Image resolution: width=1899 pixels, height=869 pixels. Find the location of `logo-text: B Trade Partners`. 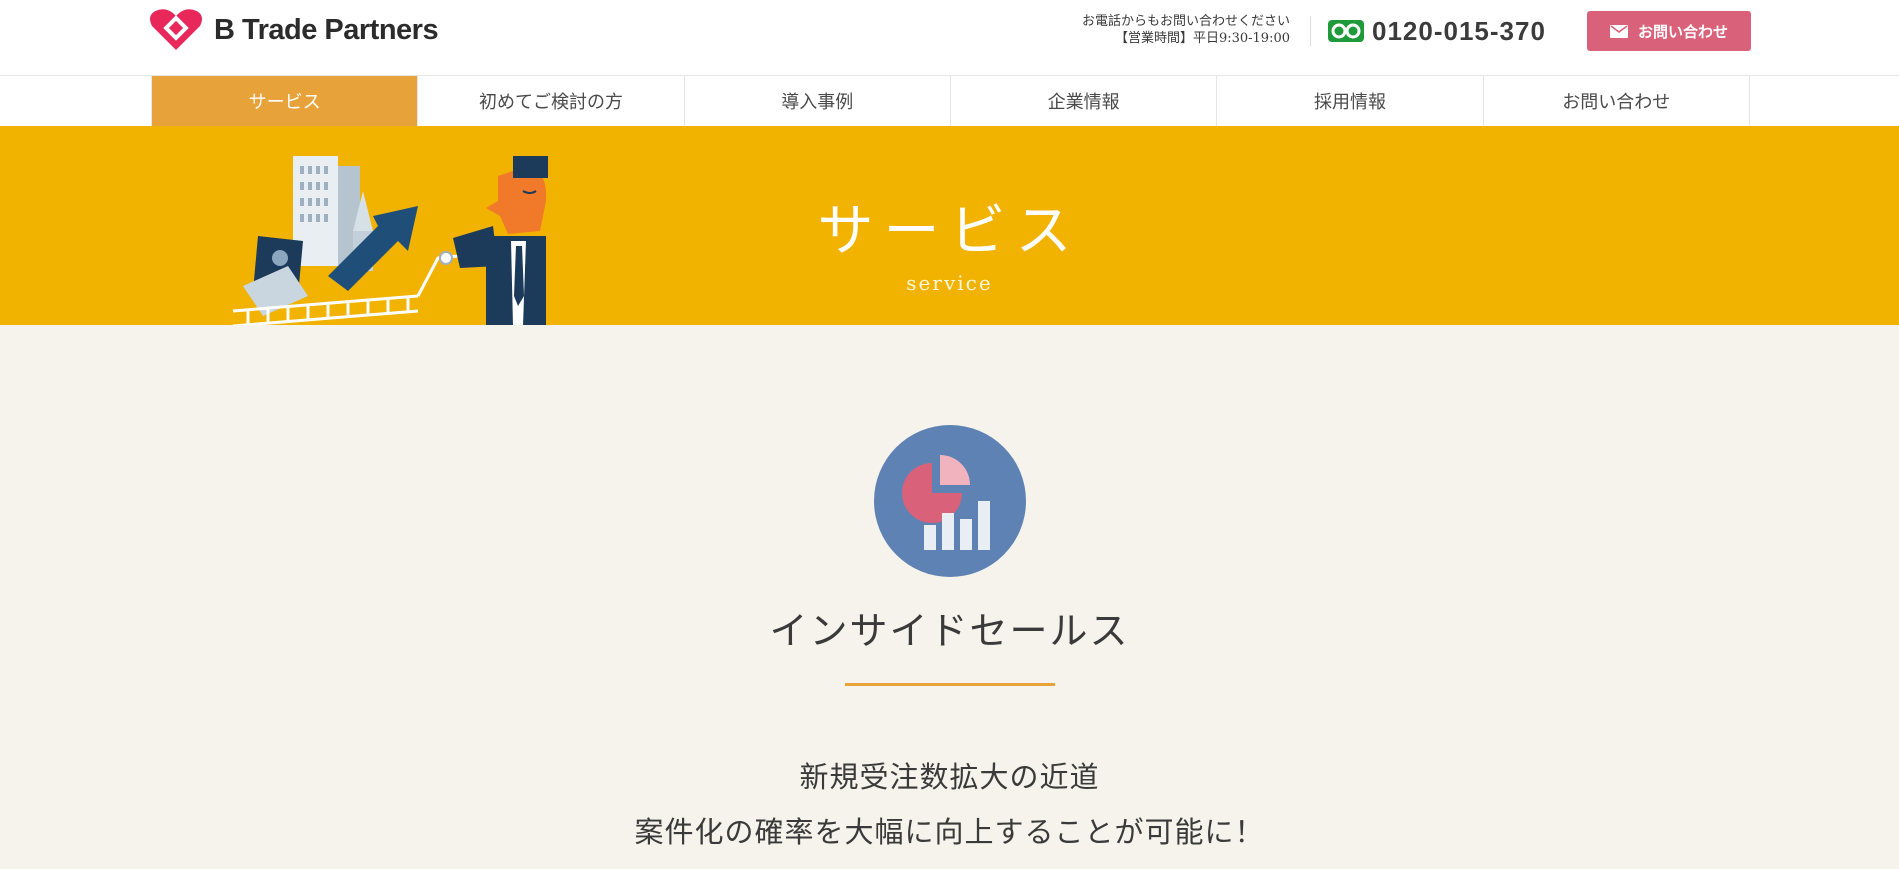

logo-text: B Trade Partners is located at coordinates (326, 29).